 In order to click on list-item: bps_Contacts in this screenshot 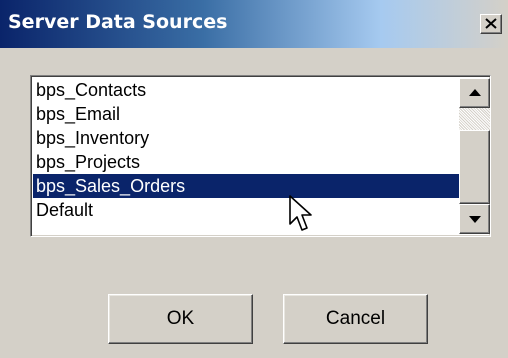, I will do `click(246, 90)`.